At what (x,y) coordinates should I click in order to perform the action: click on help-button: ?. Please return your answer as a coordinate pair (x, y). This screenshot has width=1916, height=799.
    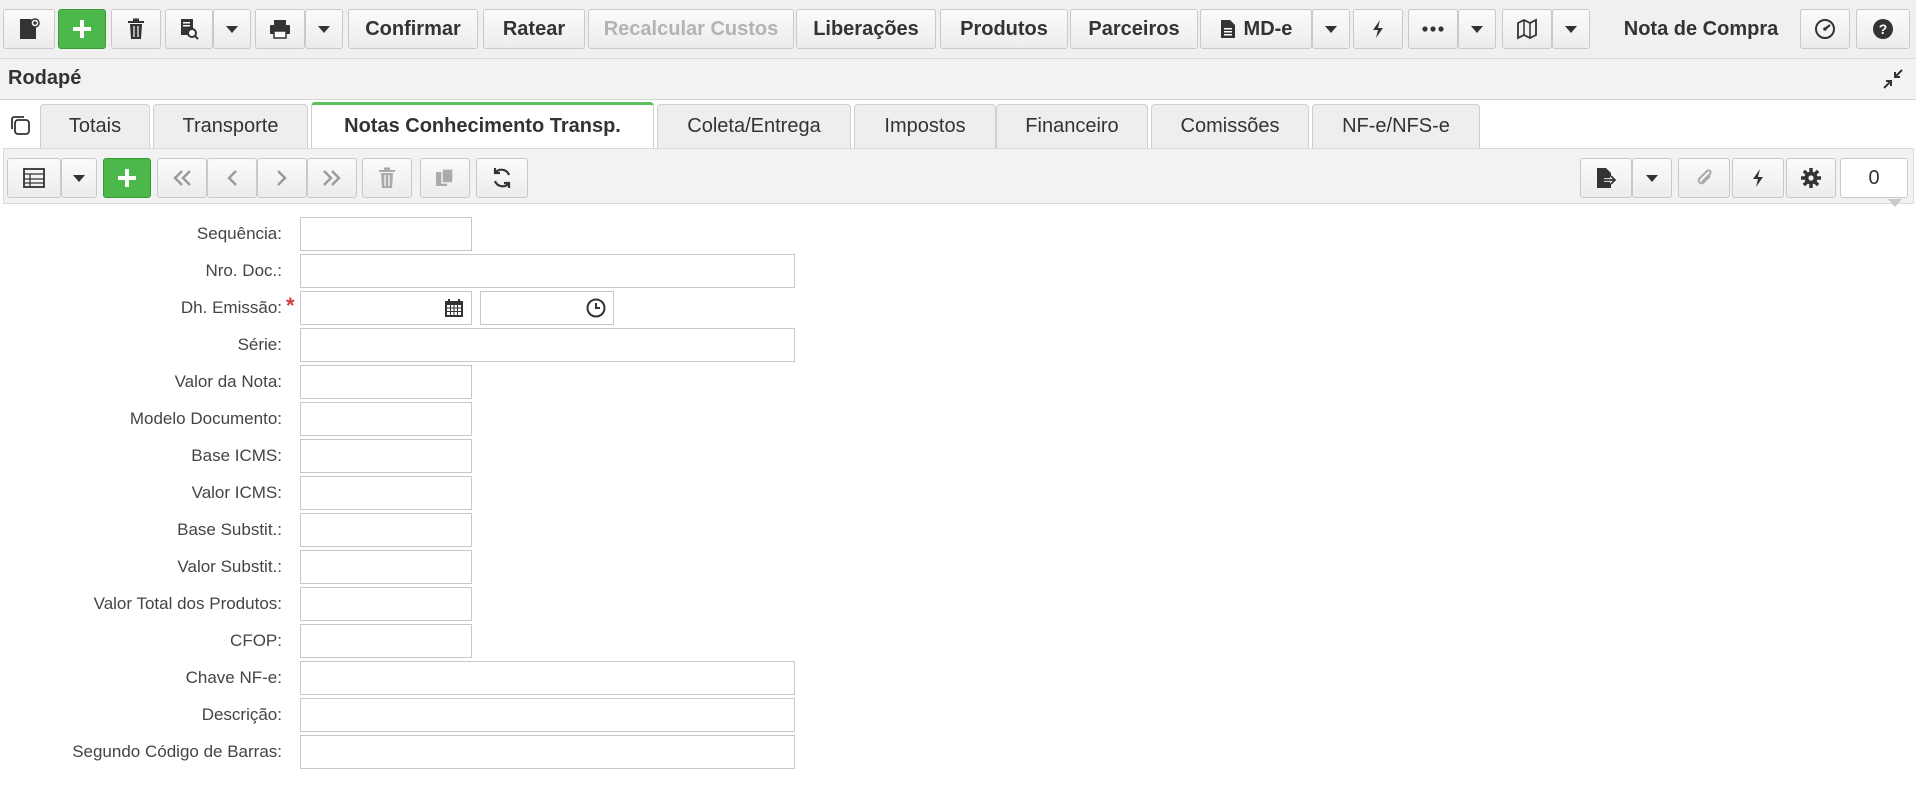
    Looking at the image, I should click on (1883, 29).